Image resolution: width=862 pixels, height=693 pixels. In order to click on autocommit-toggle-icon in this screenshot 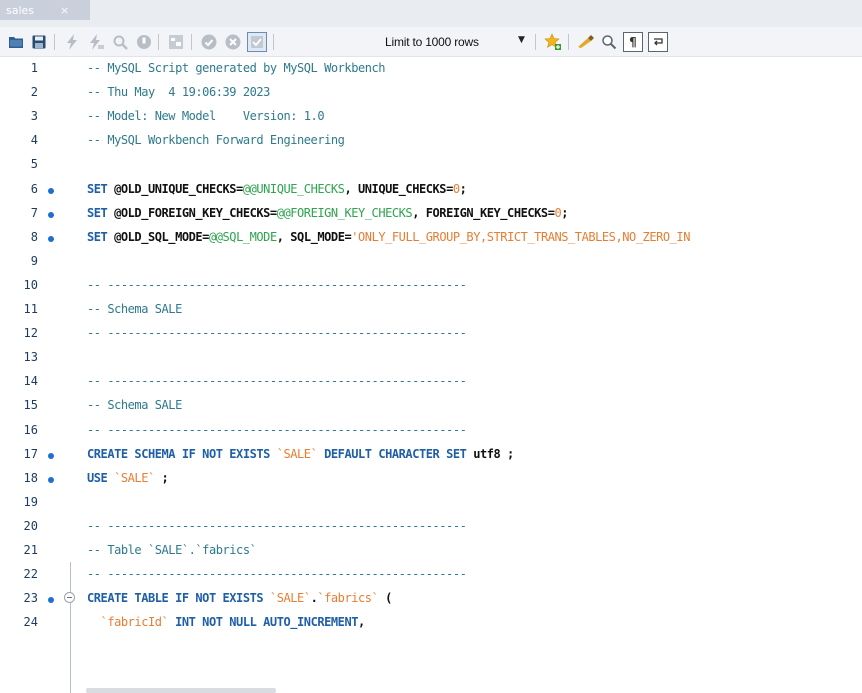, I will do `click(257, 42)`.